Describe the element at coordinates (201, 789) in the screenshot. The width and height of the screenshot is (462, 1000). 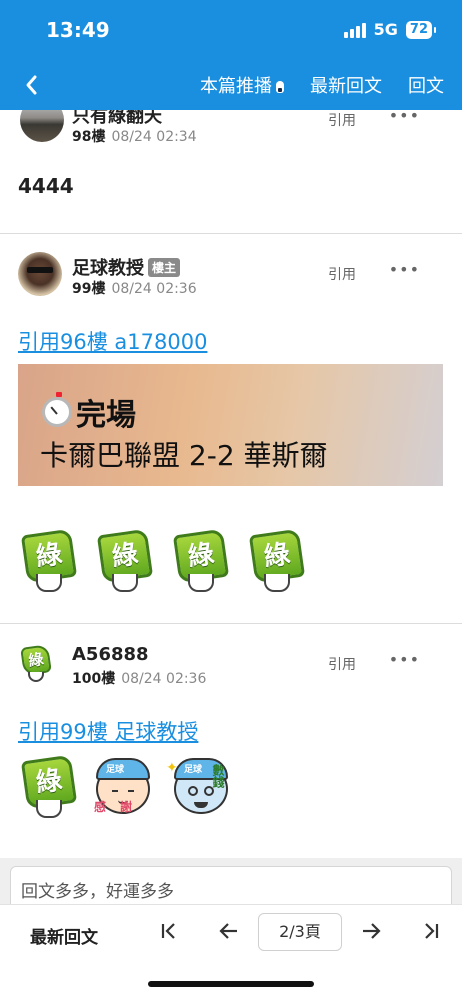
I see `money-counting-sticker-icon: 足球 數錢 ✦` at that location.